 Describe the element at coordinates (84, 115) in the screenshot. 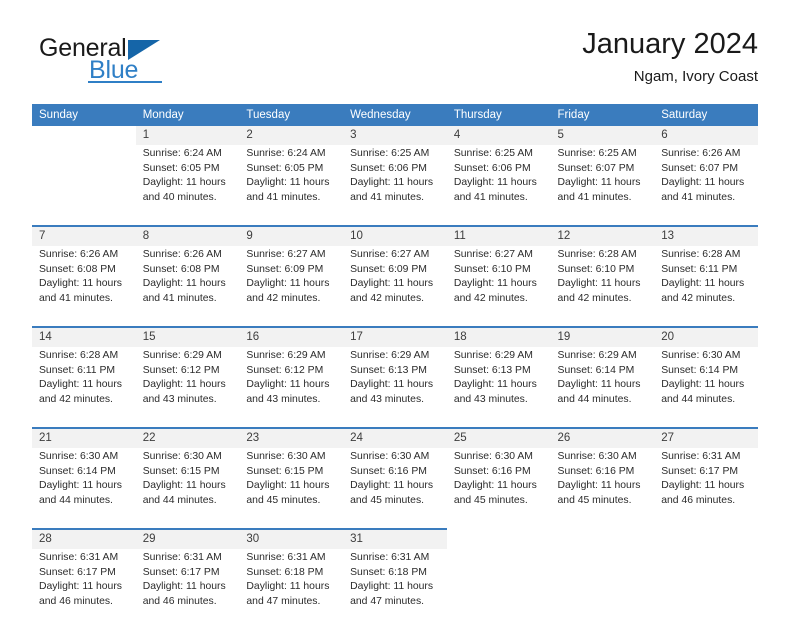

I see `weekday-header-sunday: Sunday` at that location.